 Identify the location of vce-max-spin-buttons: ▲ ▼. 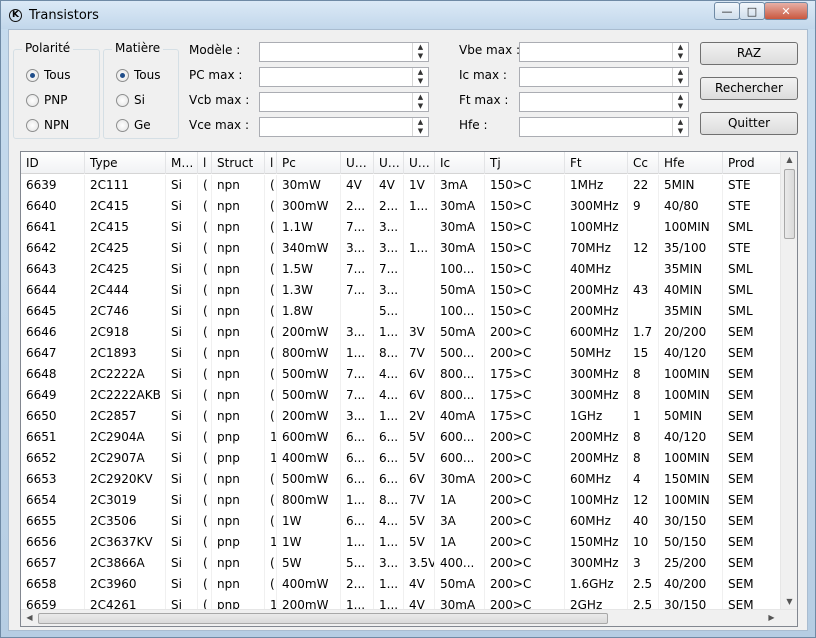
(420, 127).